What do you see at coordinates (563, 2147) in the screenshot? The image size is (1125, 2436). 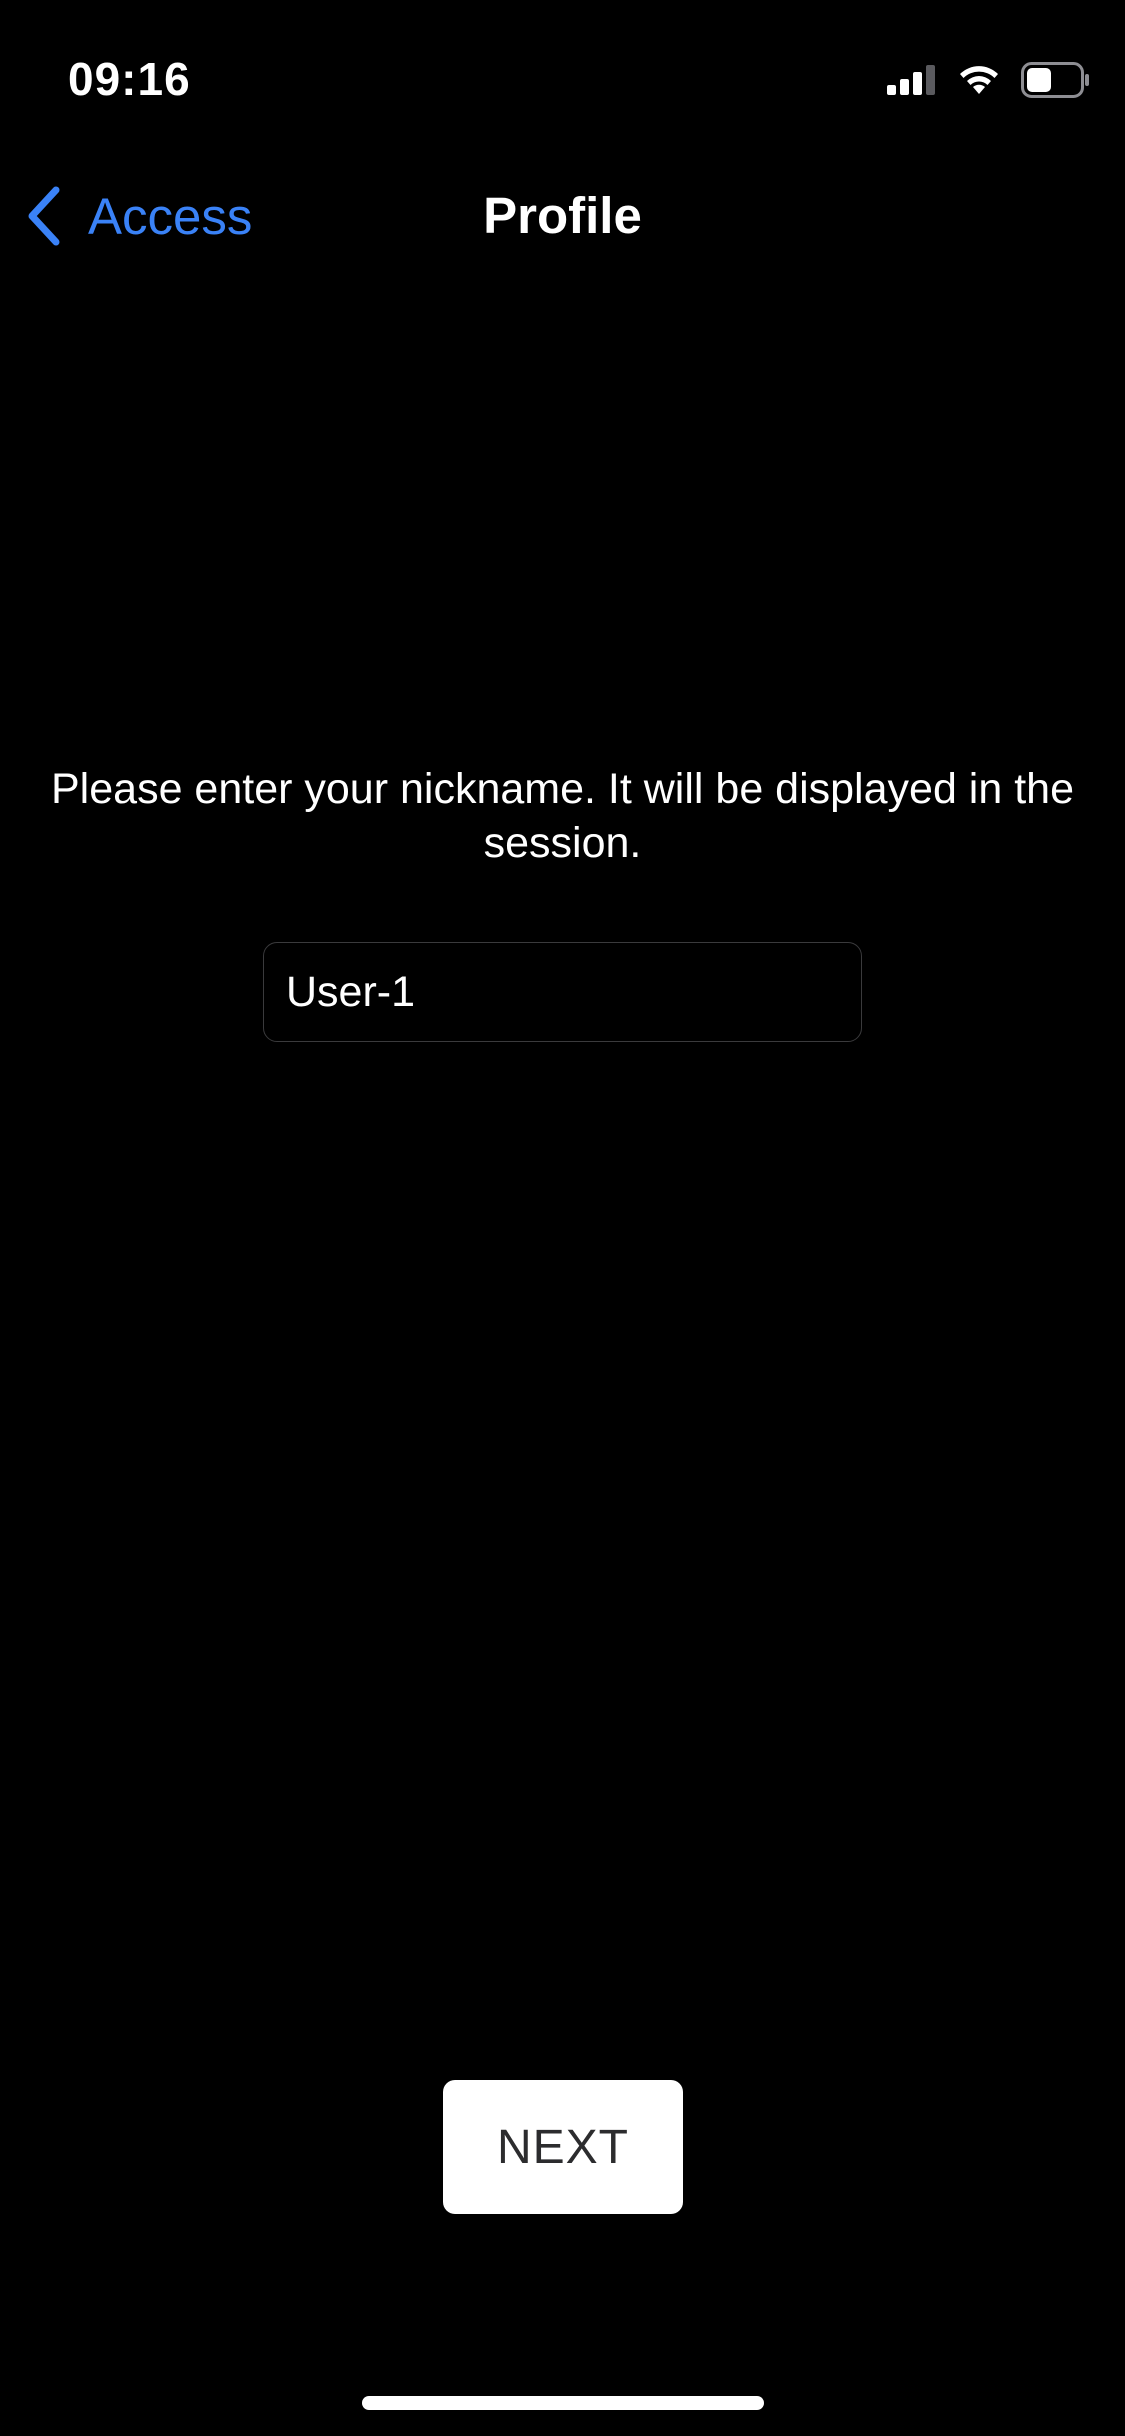 I see `next-button: NEXT` at bounding box center [563, 2147].